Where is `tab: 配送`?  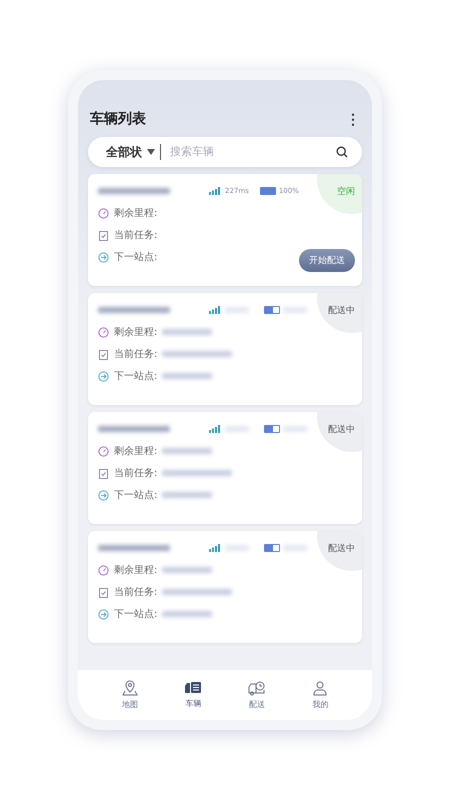
tab: 配送 is located at coordinates (257, 695).